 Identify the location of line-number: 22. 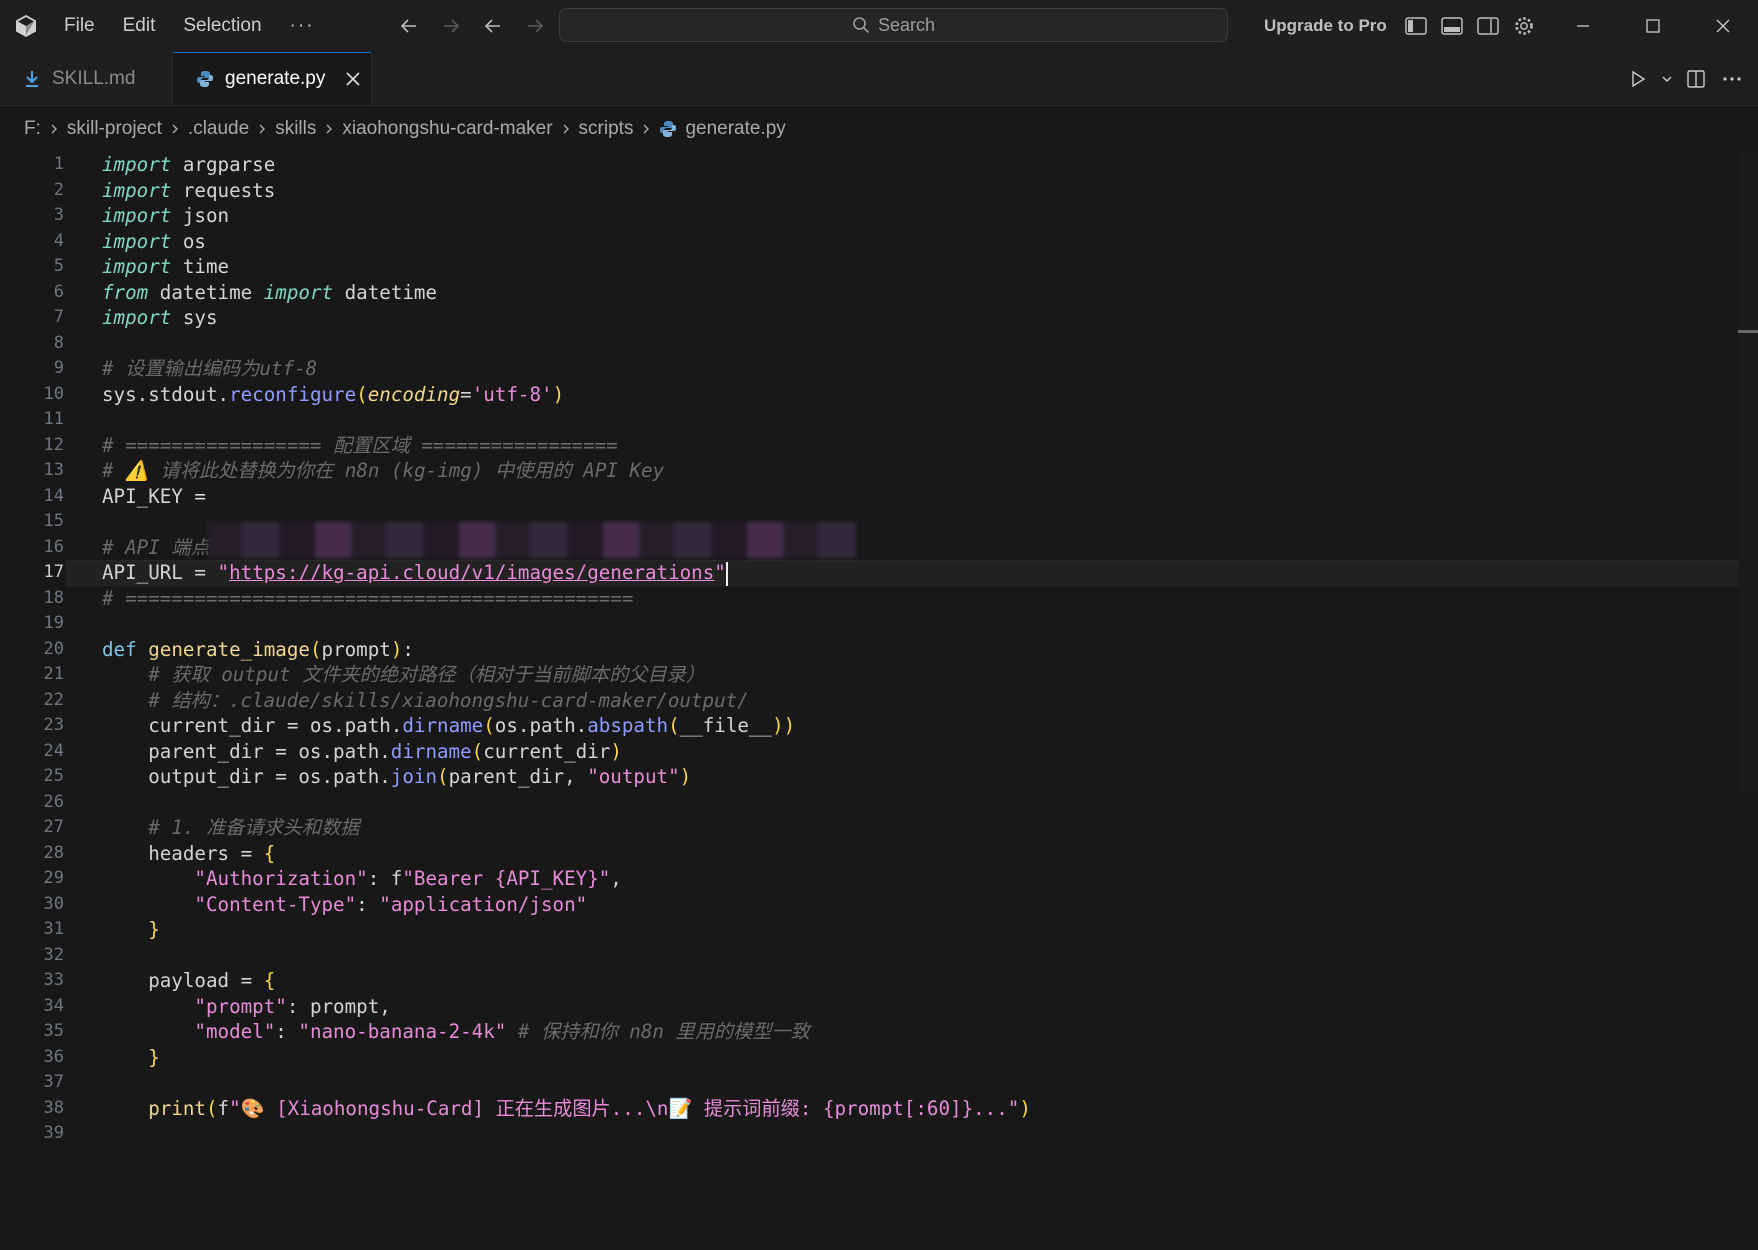
(53, 699).